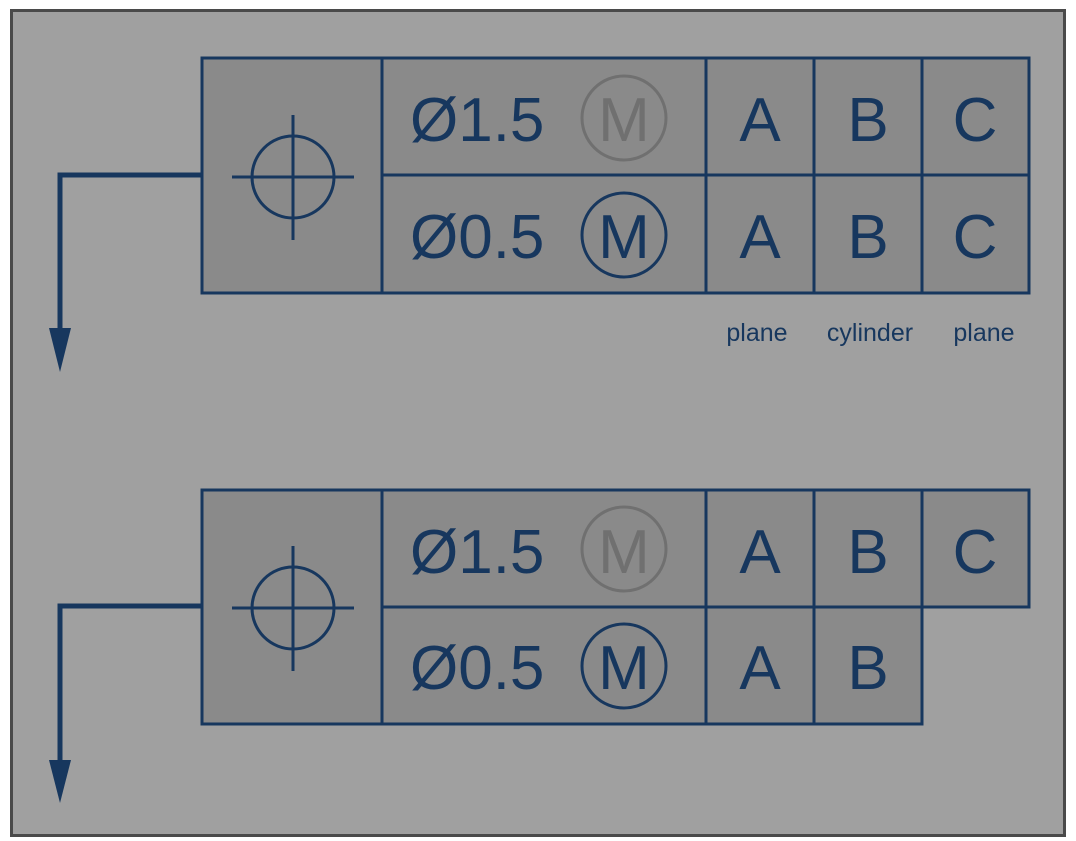 The width and height of the screenshot is (1076, 841). What do you see at coordinates (983, 333) in the screenshot?
I see `datum-note-c: plane` at bounding box center [983, 333].